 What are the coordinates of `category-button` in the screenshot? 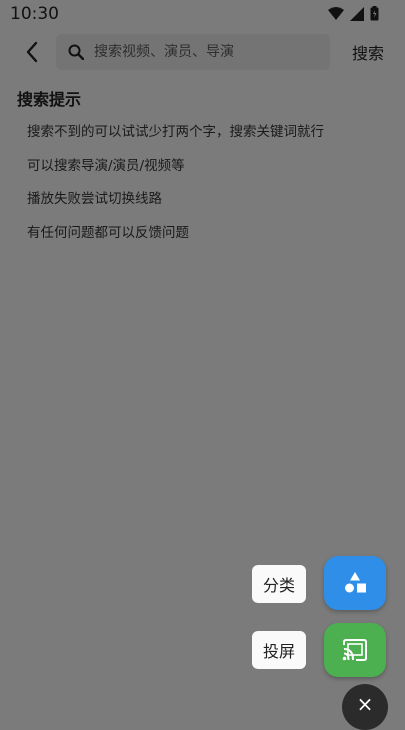 It's located at (355, 583).